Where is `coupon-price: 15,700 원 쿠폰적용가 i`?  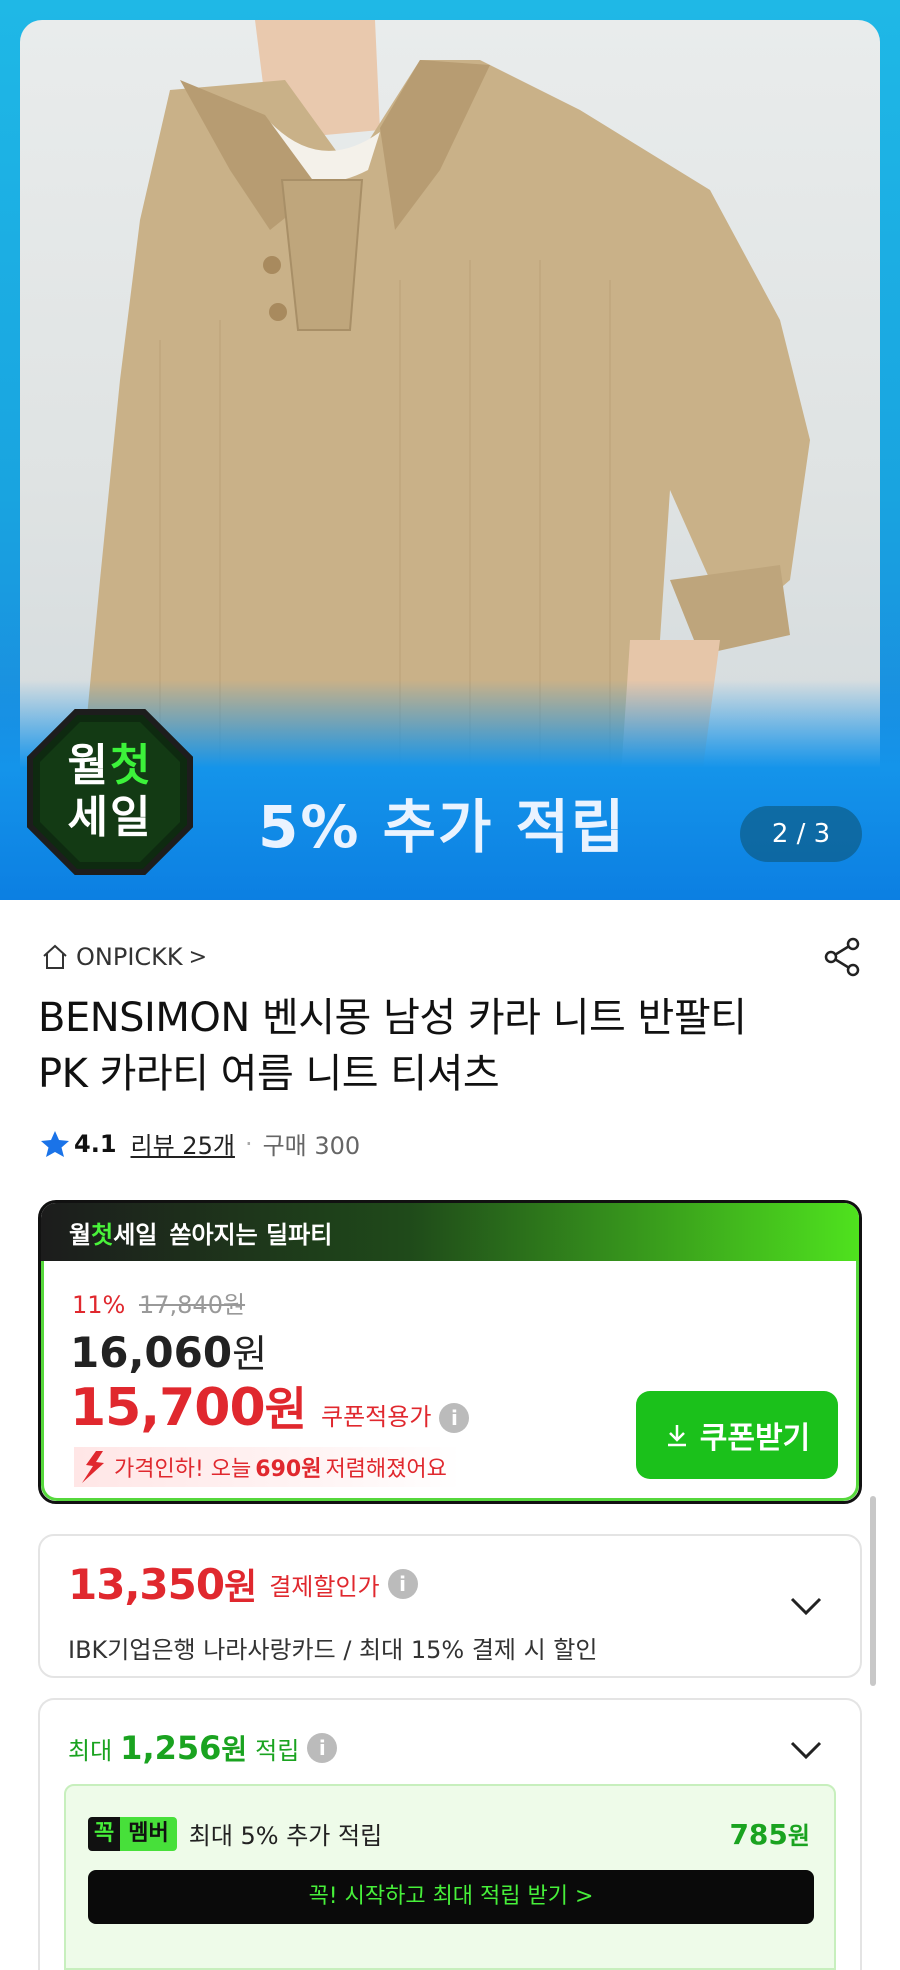
coupon-price: 15,700 원 쿠폰적용가 i is located at coordinates (270, 1406).